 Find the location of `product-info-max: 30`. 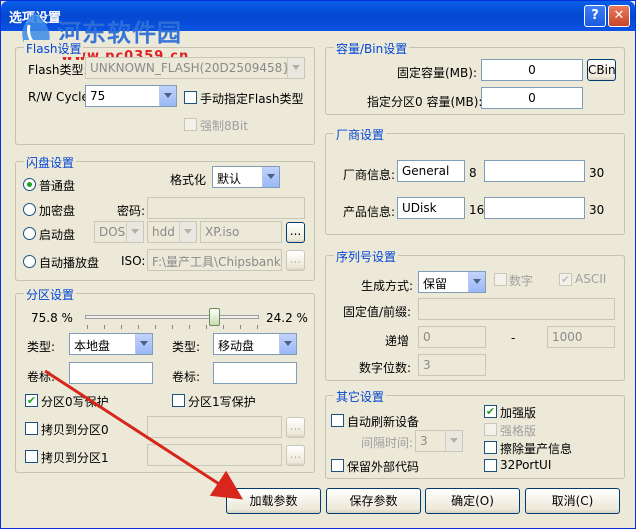

product-info-max: 30 is located at coordinates (597, 210).